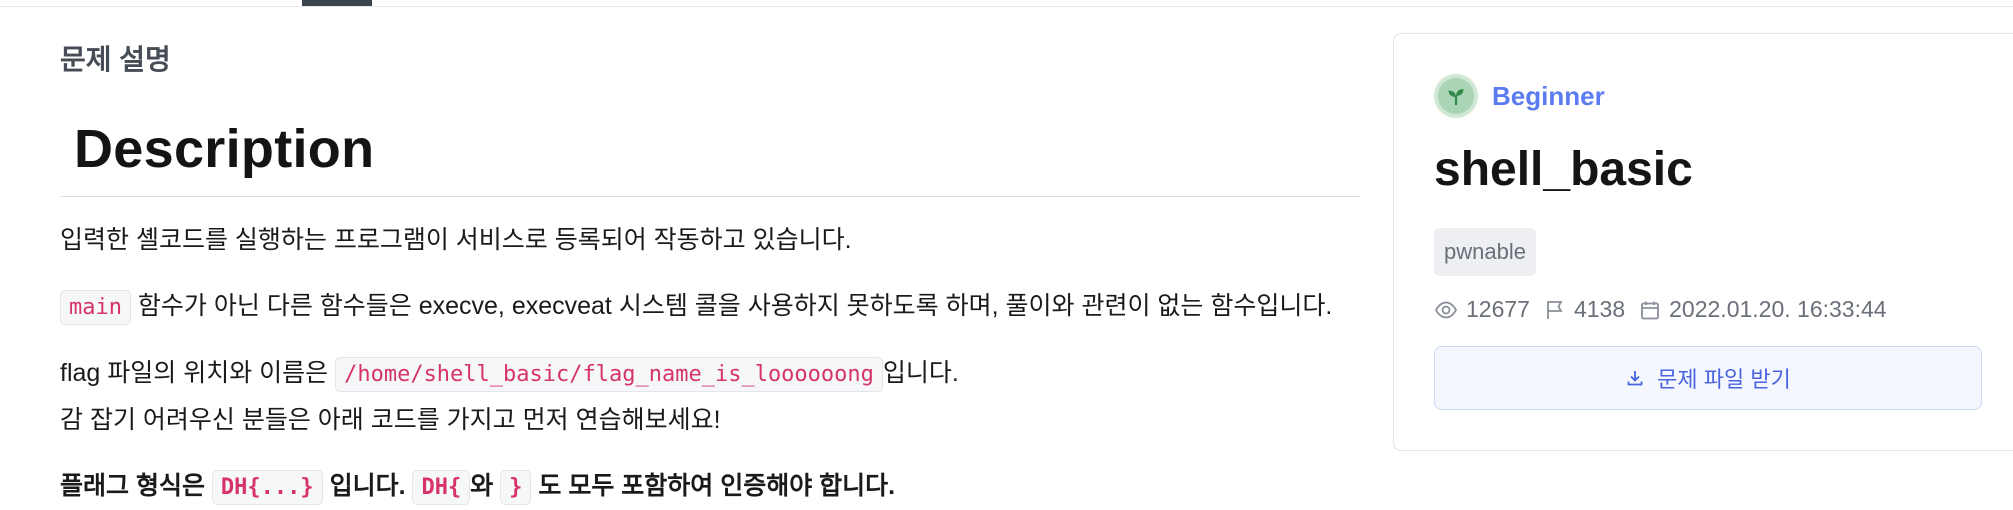  Describe the element at coordinates (367, 486) in the screenshot. I see `paragraph-5-mid1: 입니다.` at that location.